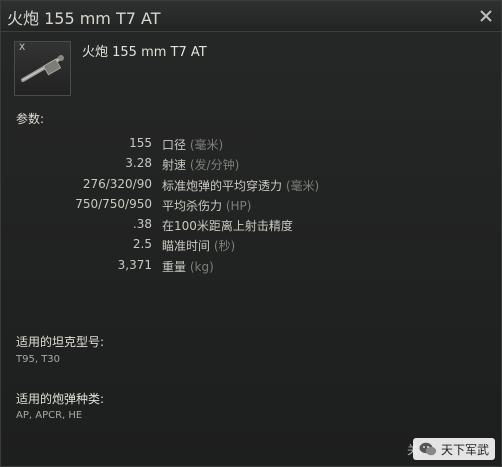  Describe the element at coordinates (486, 16) in the screenshot. I see `close-icon` at that location.